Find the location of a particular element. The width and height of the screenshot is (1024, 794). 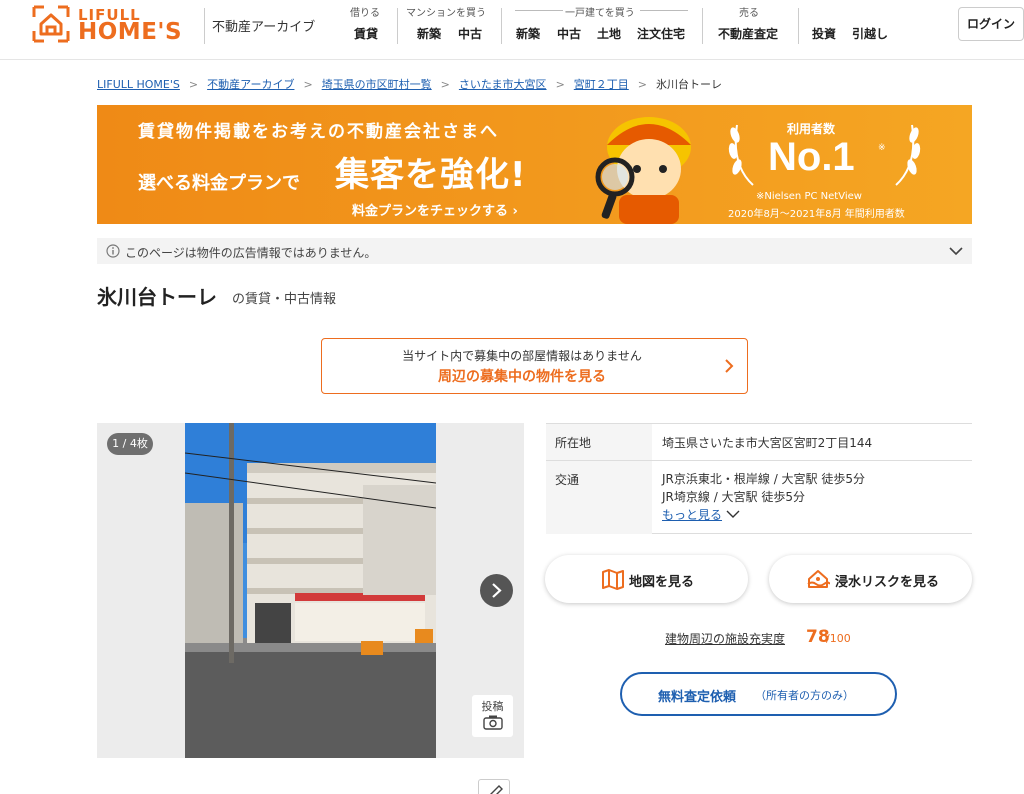

nav-group-label: 一戸建てを買う is located at coordinates (600, 13).